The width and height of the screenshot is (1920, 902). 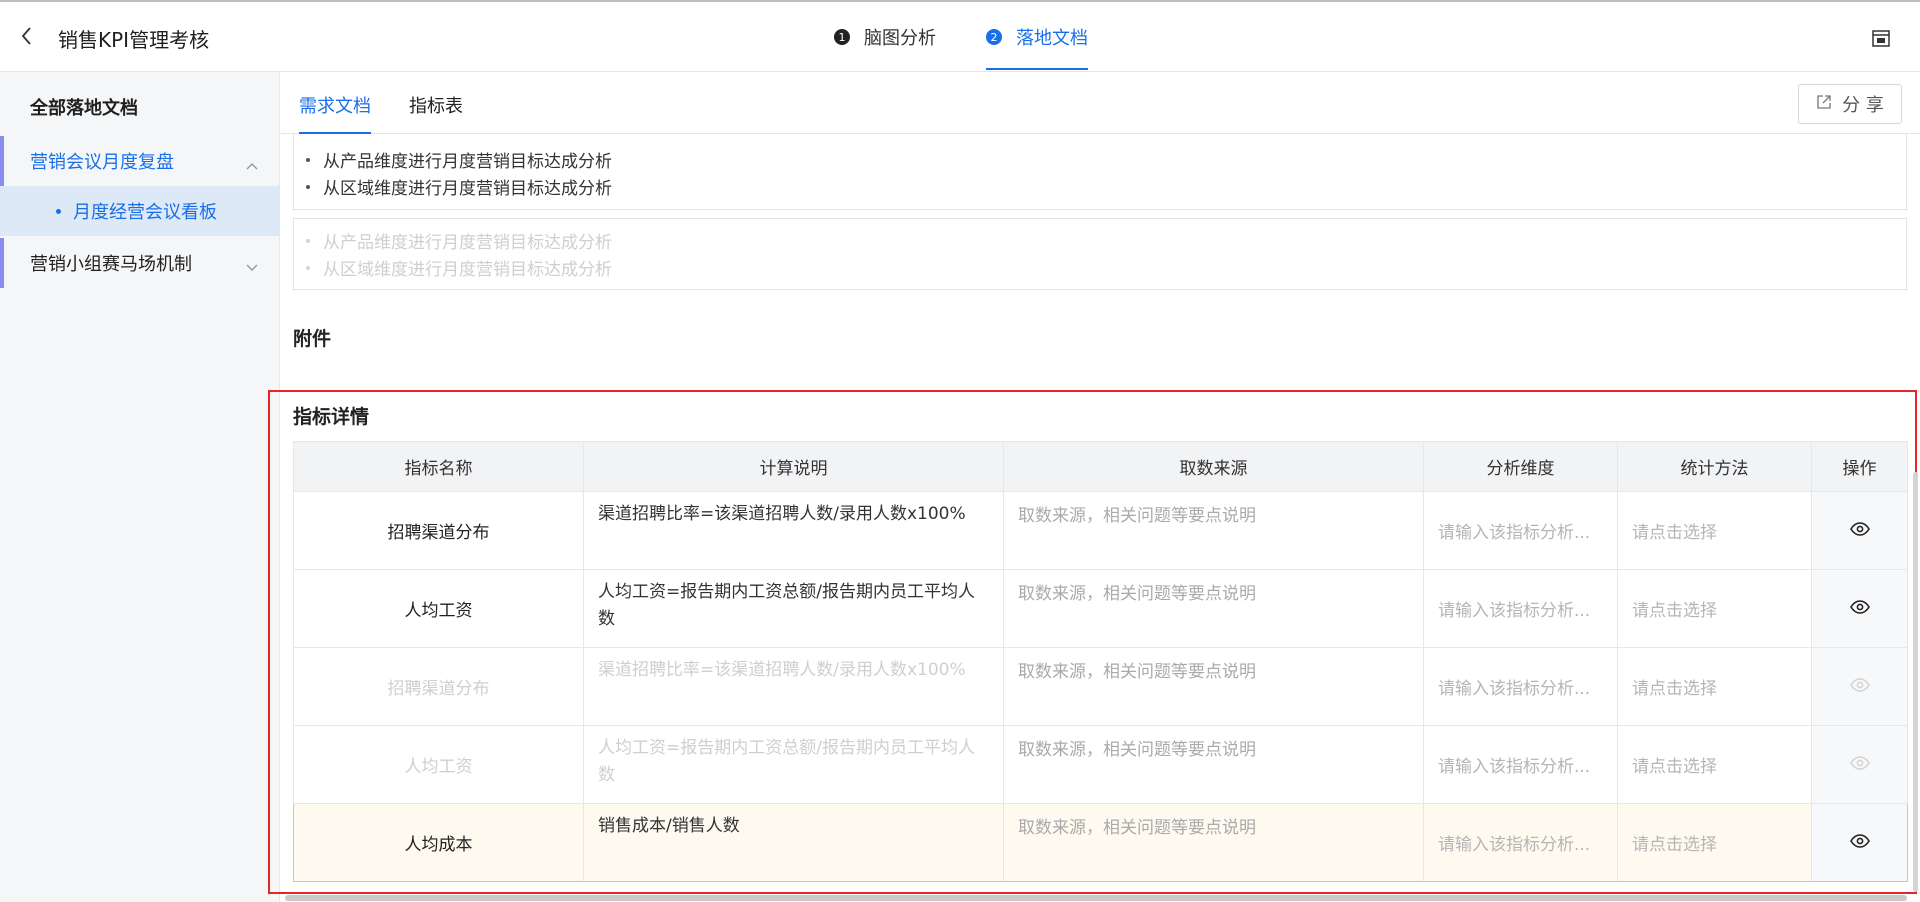 I want to click on vertical-scrollbar, so click(x=1915, y=682).